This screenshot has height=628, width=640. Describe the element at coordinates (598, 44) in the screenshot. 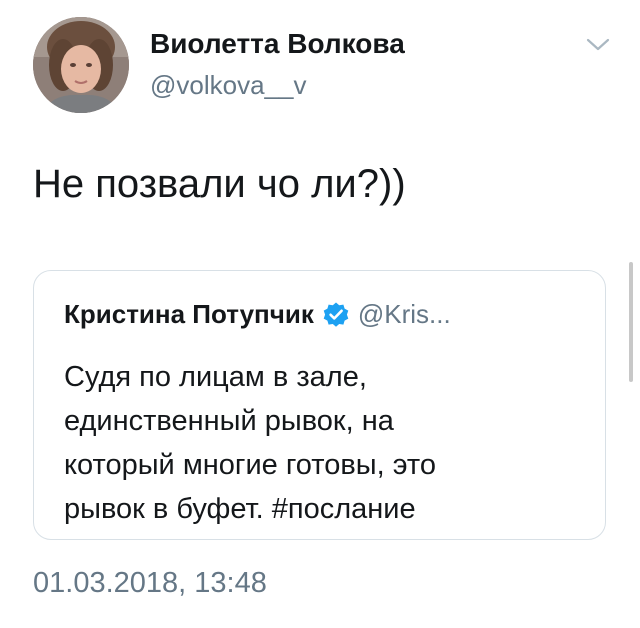

I see `chevron-down-icon` at that location.